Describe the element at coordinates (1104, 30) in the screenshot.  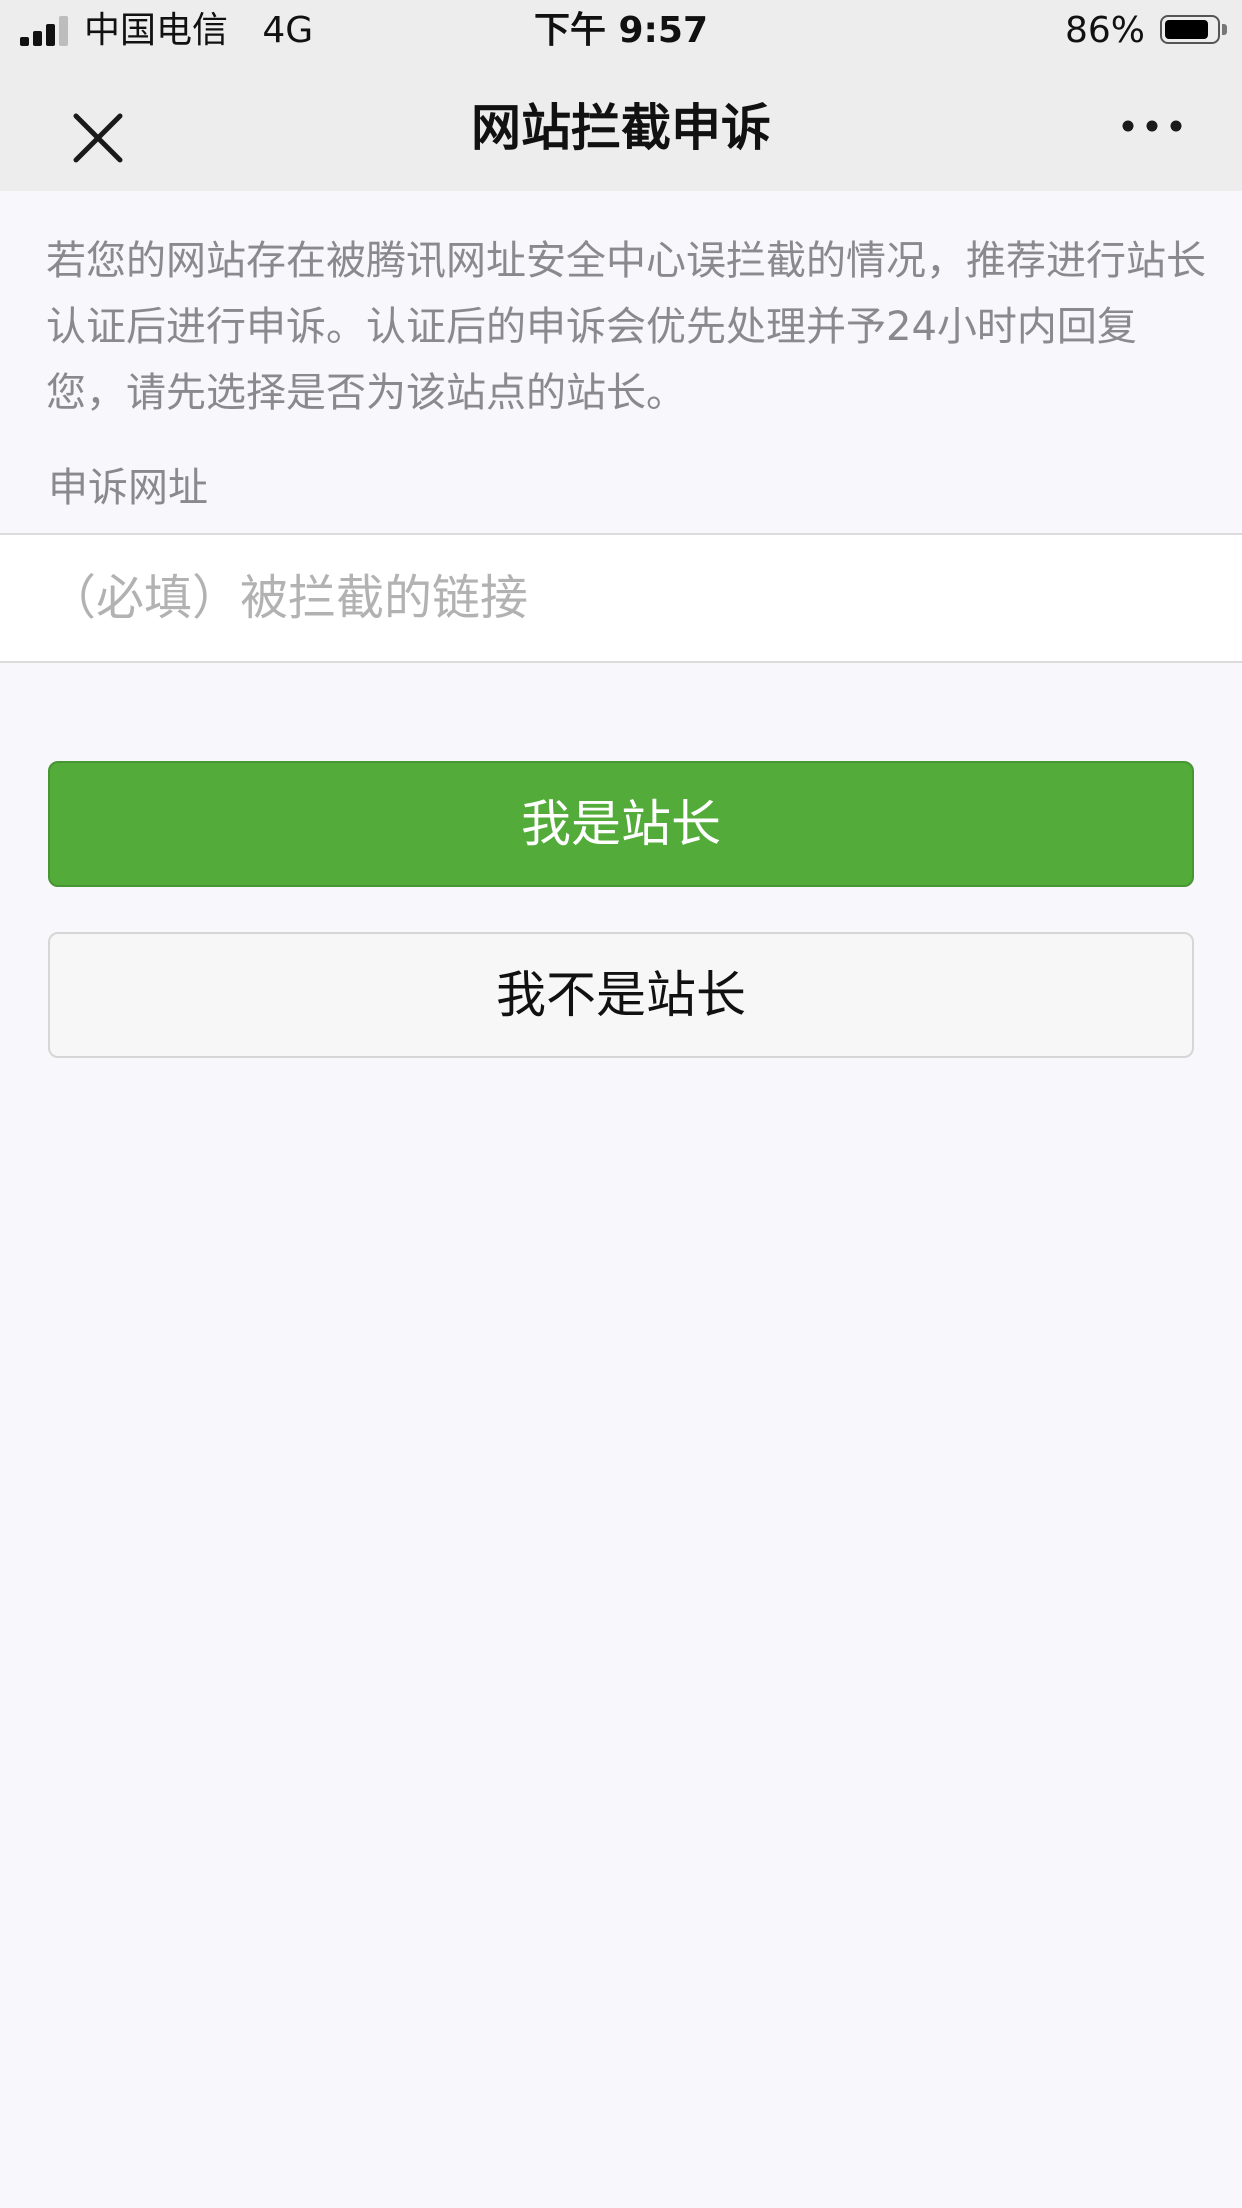
I see `battery-percent: 86%` at that location.